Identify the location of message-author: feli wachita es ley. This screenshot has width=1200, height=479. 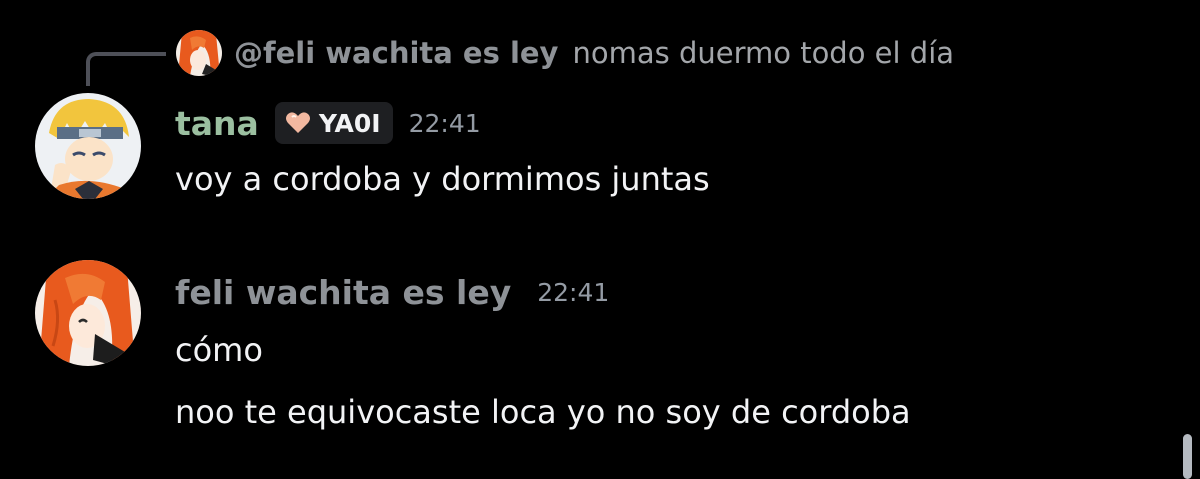
(343, 292).